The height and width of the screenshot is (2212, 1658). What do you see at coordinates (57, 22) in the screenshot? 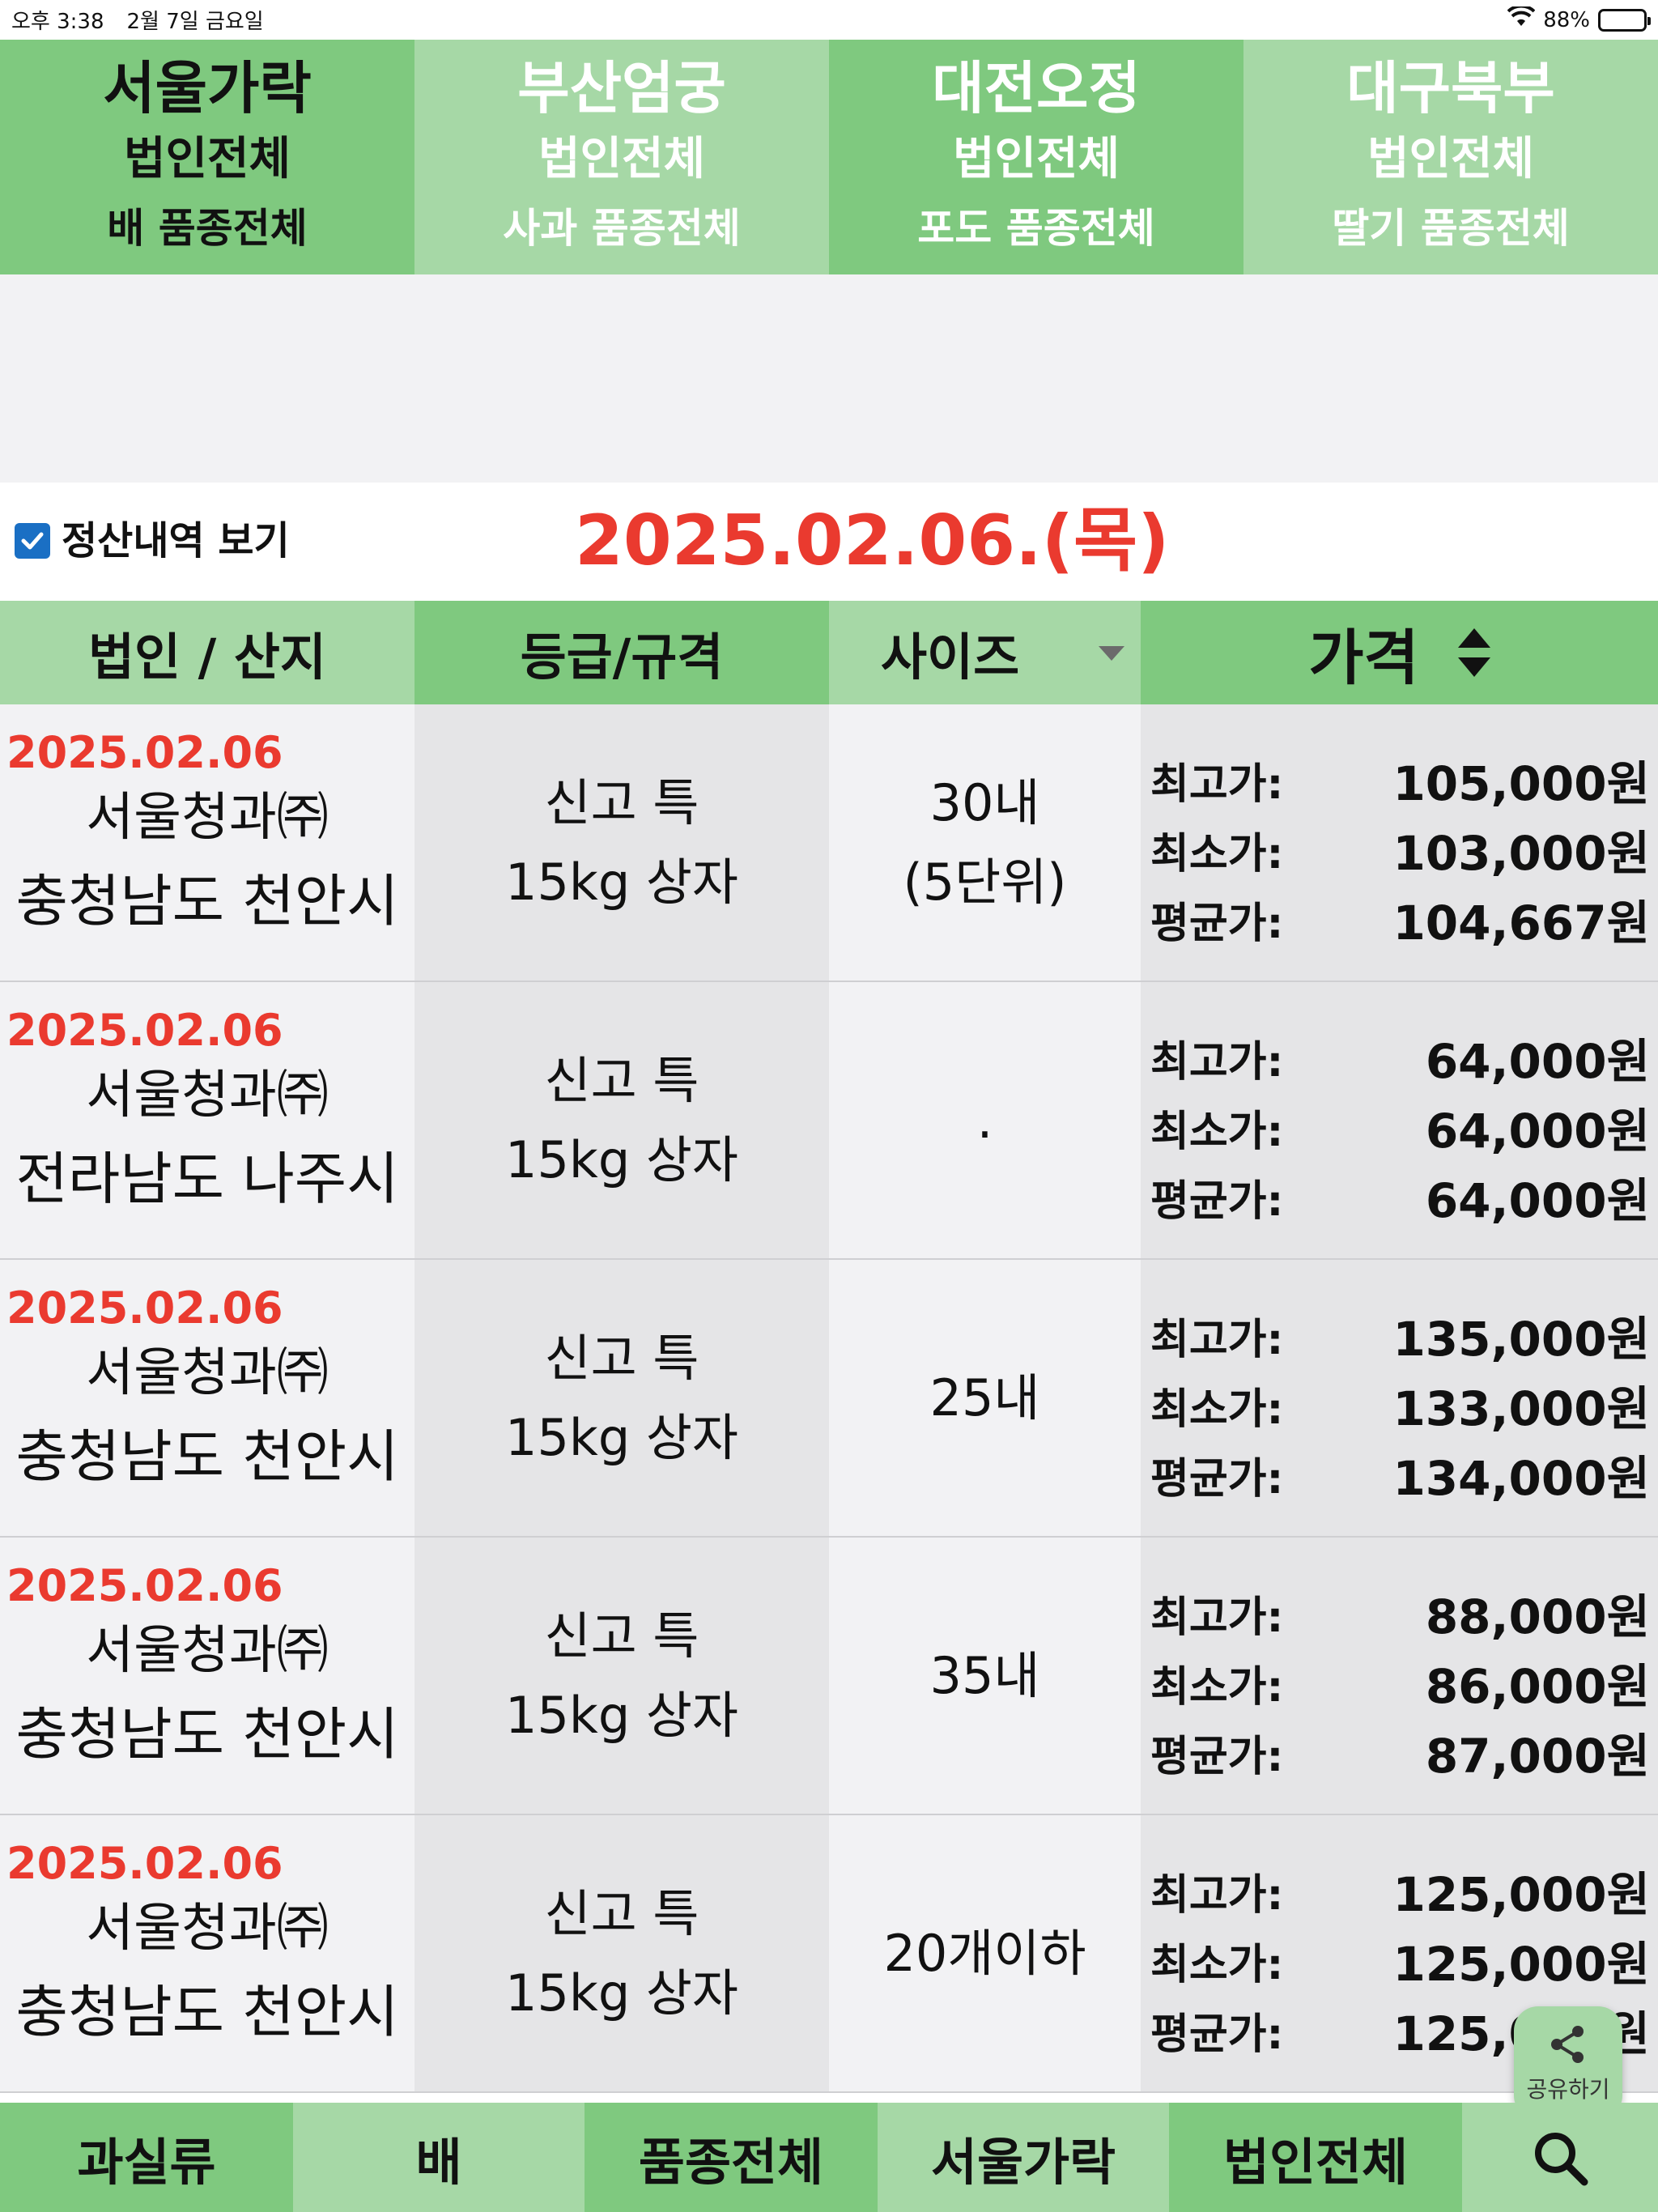
I see `status-time: 오후 3:38` at bounding box center [57, 22].